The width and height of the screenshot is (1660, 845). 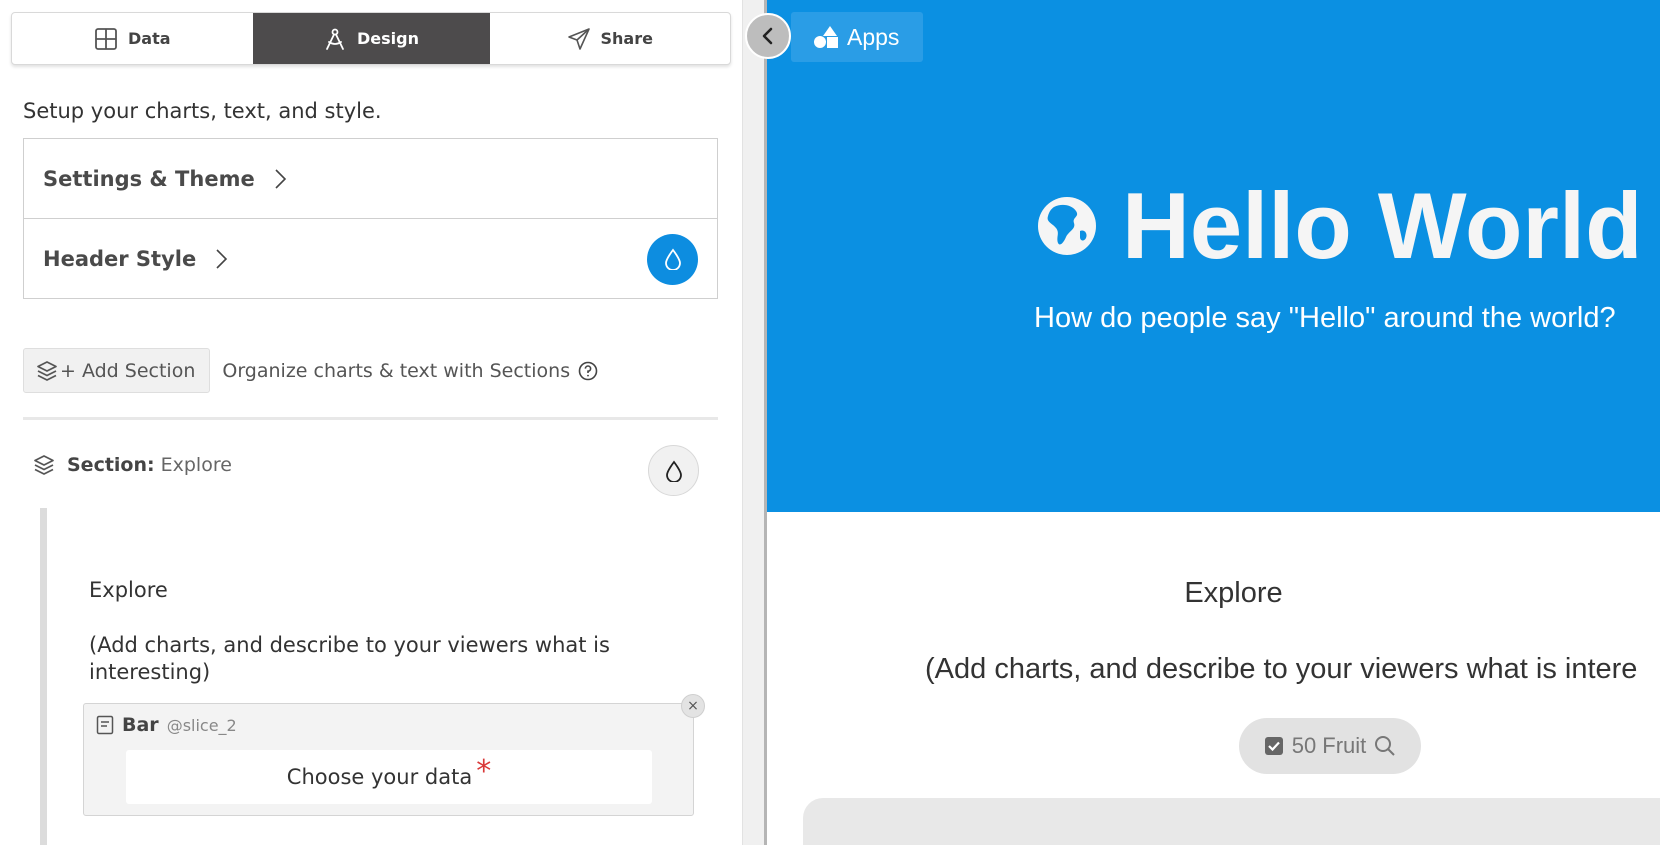 What do you see at coordinates (1067, 226) in the screenshot?
I see `globe-icon` at bounding box center [1067, 226].